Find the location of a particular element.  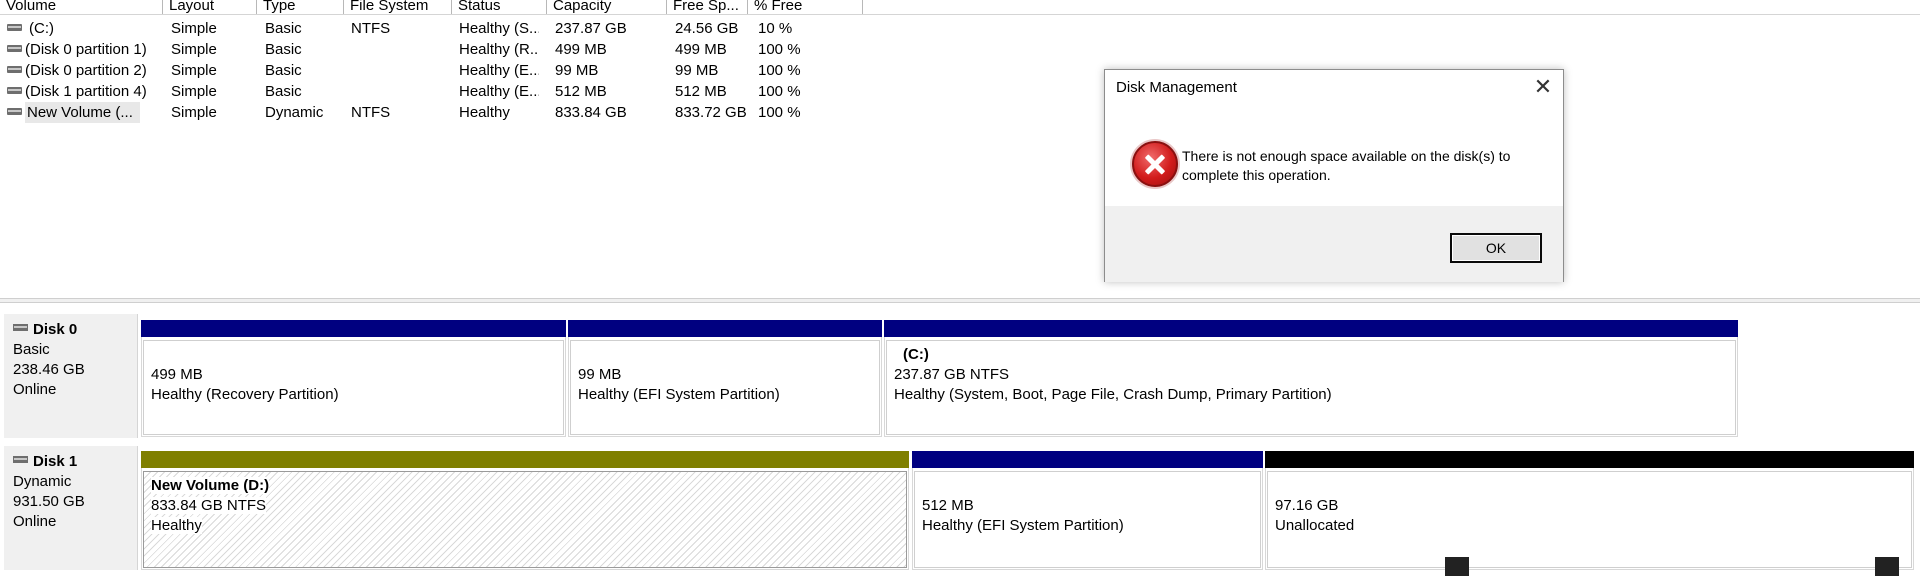

col-status: Status is located at coordinates (499, 7).